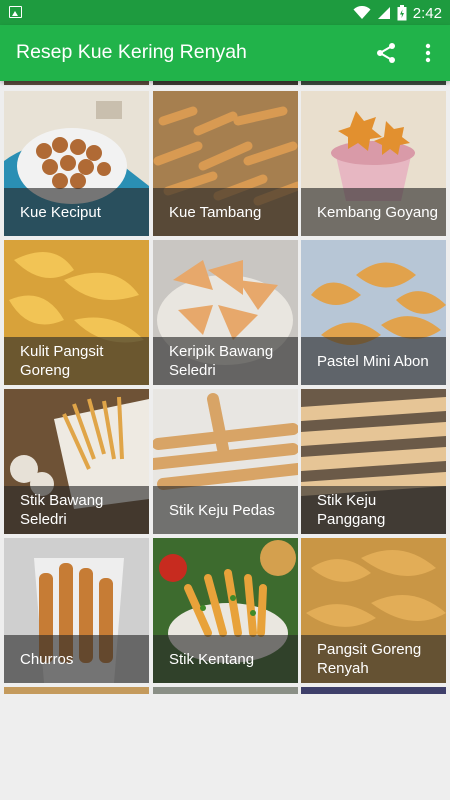 This screenshot has height=800, width=450. I want to click on tile-label: Stik Bawang Seledri, so click(62, 510).